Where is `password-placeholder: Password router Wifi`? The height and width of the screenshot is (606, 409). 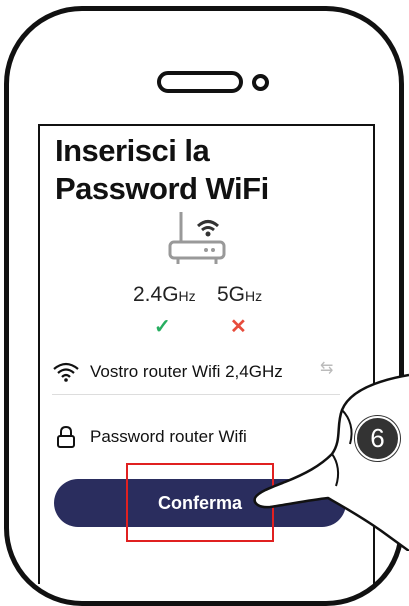 password-placeholder: Password router Wifi is located at coordinates (168, 436).